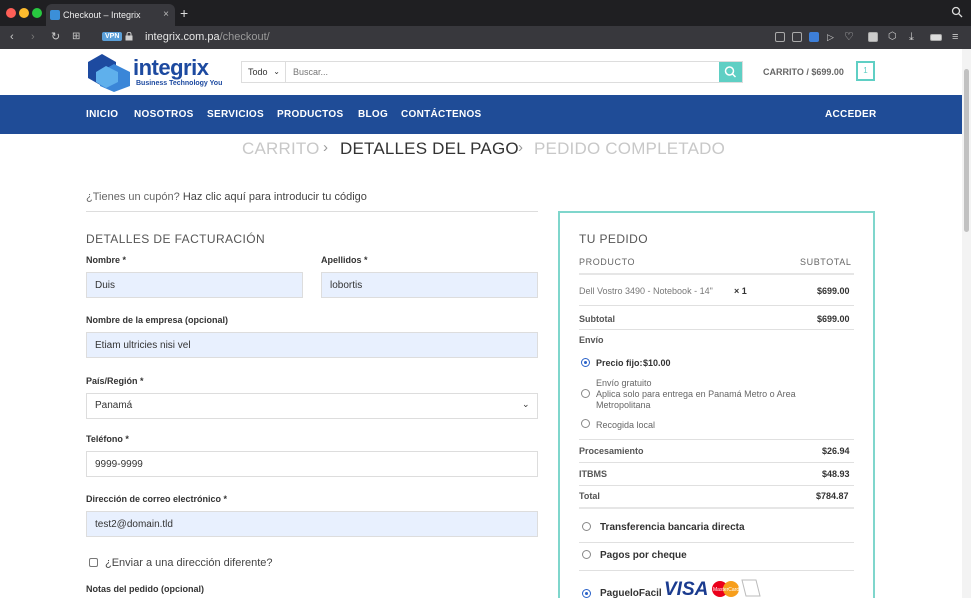  What do you see at coordinates (611, 451) in the screenshot?
I see `processing-label: Procesamiento` at bounding box center [611, 451].